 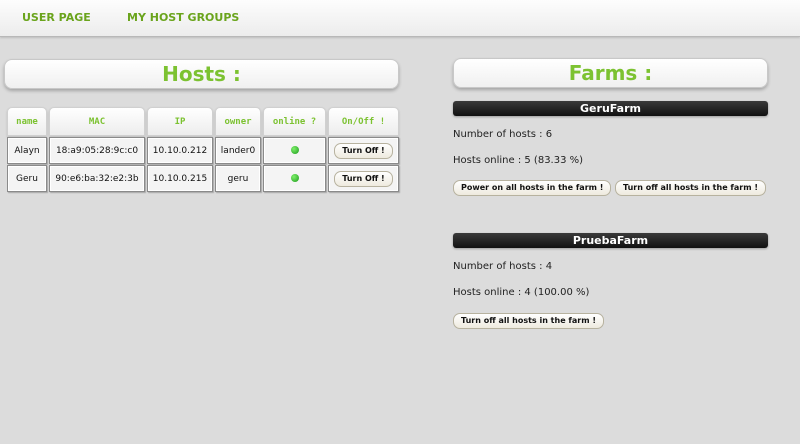 What do you see at coordinates (27, 150) in the screenshot?
I see `host-name-cell: Alayn` at bounding box center [27, 150].